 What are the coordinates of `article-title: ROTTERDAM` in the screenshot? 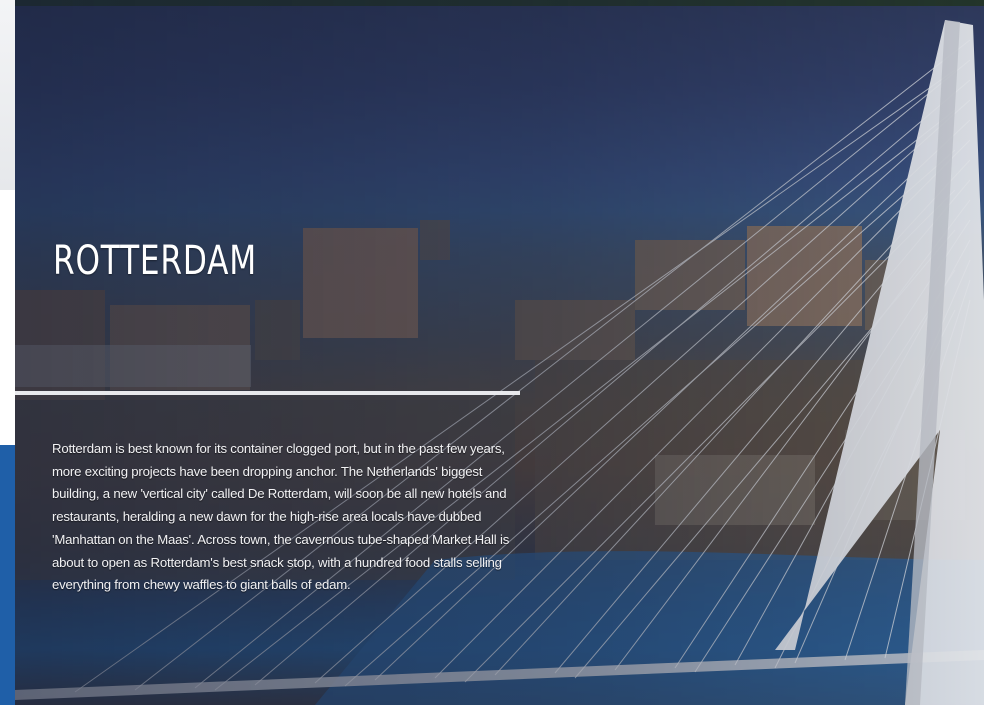 It's located at (155, 261).